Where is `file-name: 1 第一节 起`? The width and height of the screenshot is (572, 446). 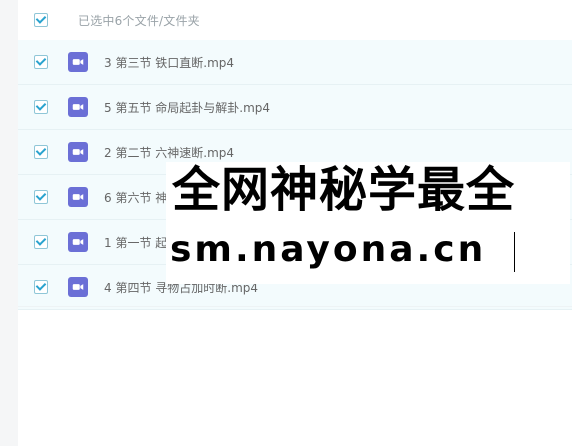 file-name: 1 第一节 起 is located at coordinates (135, 242).